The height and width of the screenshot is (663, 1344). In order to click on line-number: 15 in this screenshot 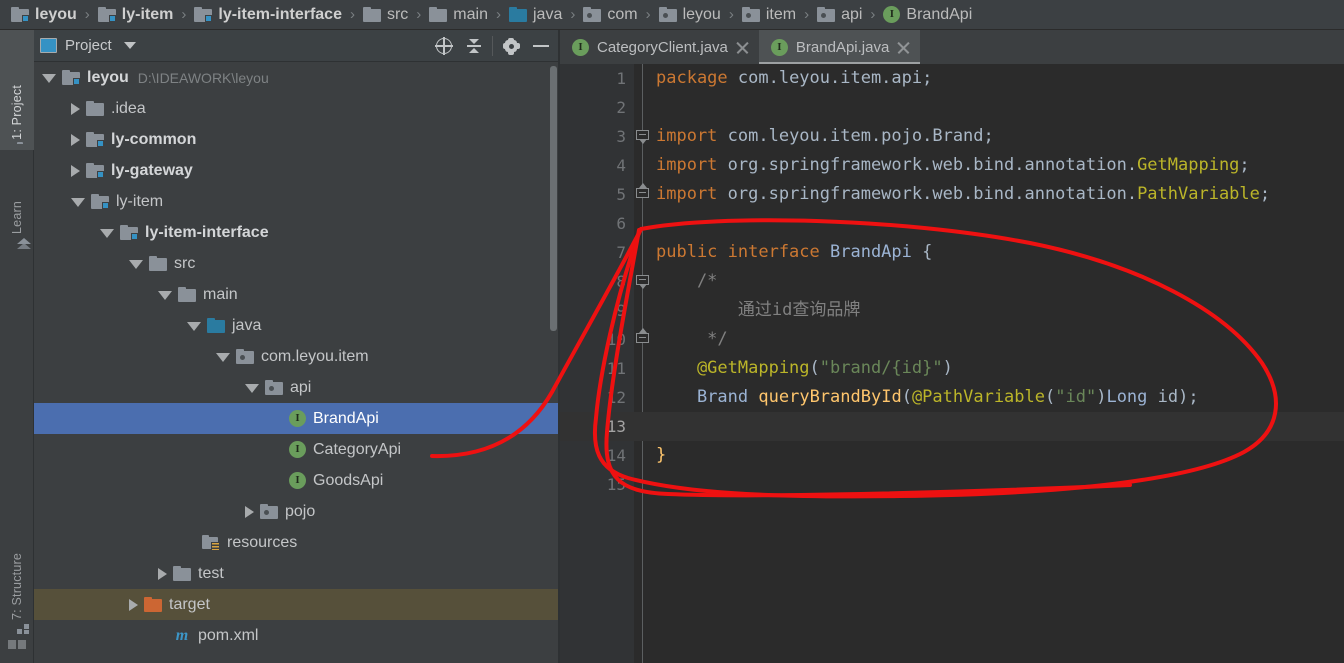, I will do `click(616, 484)`.